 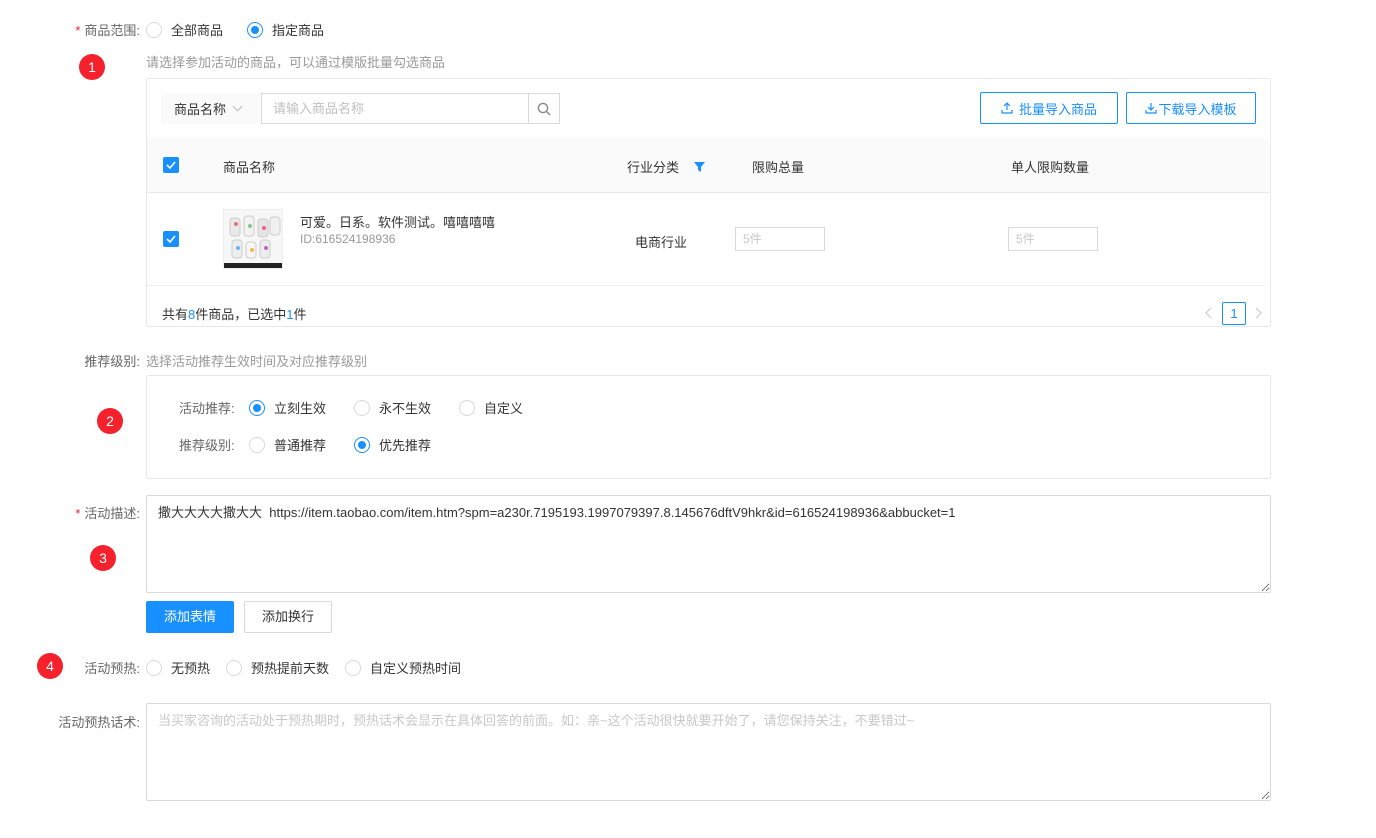 What do you see at coordinates (99, 722) in the screenshot?
I see `preheat-text-label: 活动预热话术:` at bounding box center [99, 722].